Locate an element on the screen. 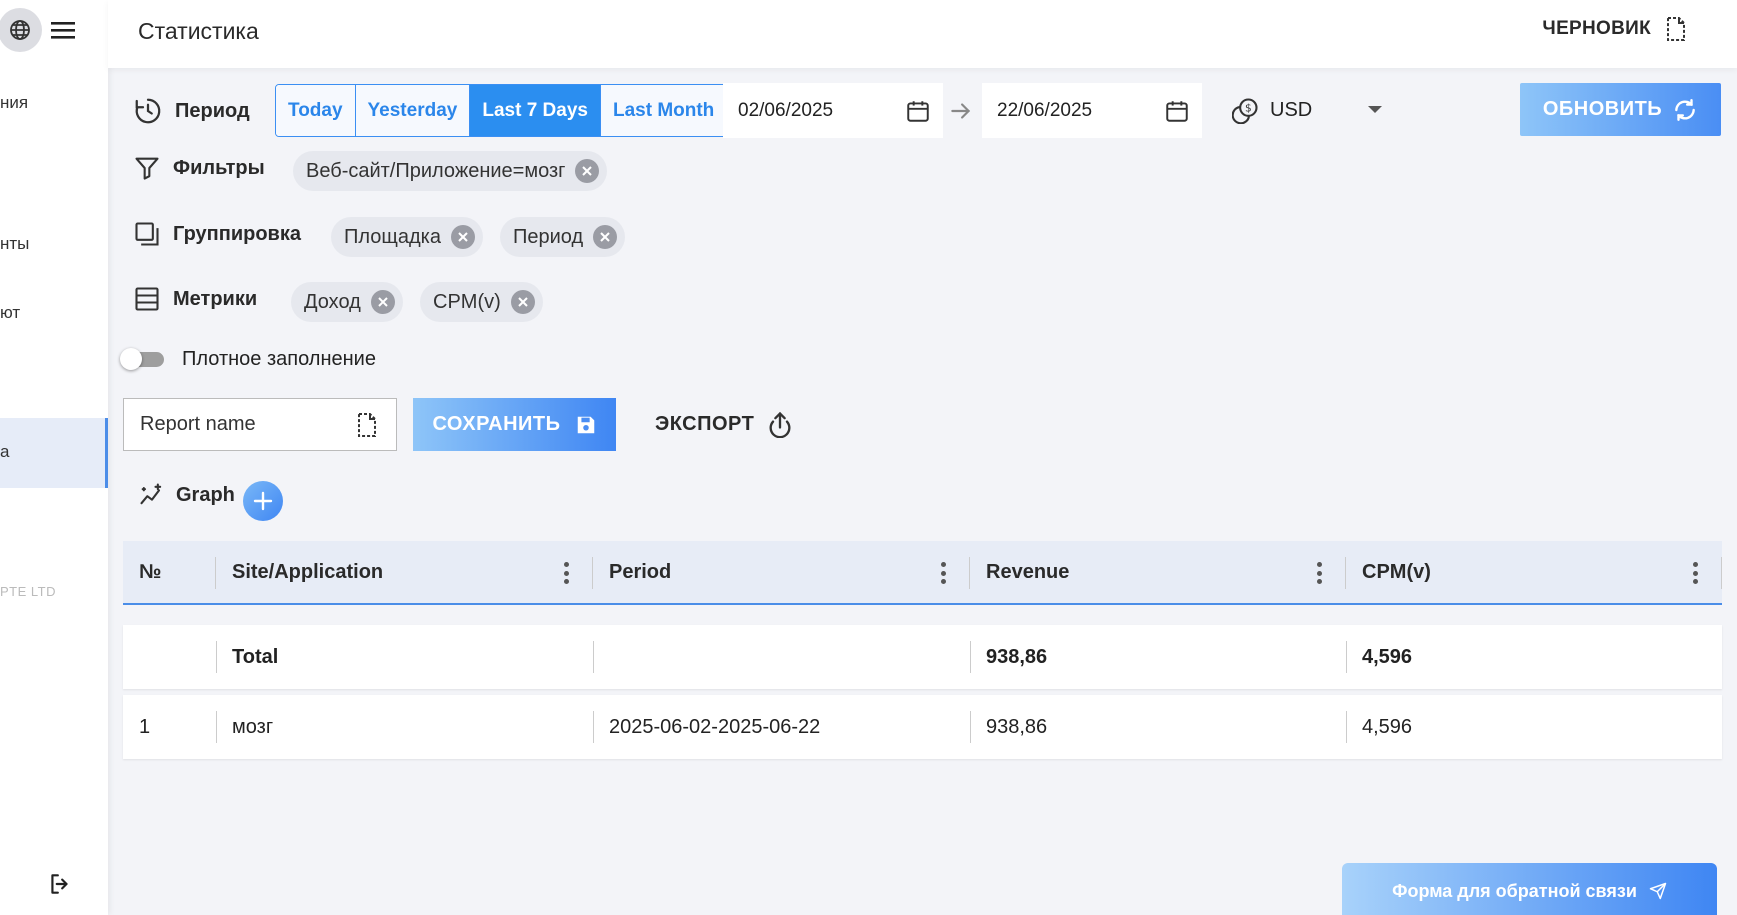 The image size is (1737, 915). add-graph-button is located at coordinates (263, 501).